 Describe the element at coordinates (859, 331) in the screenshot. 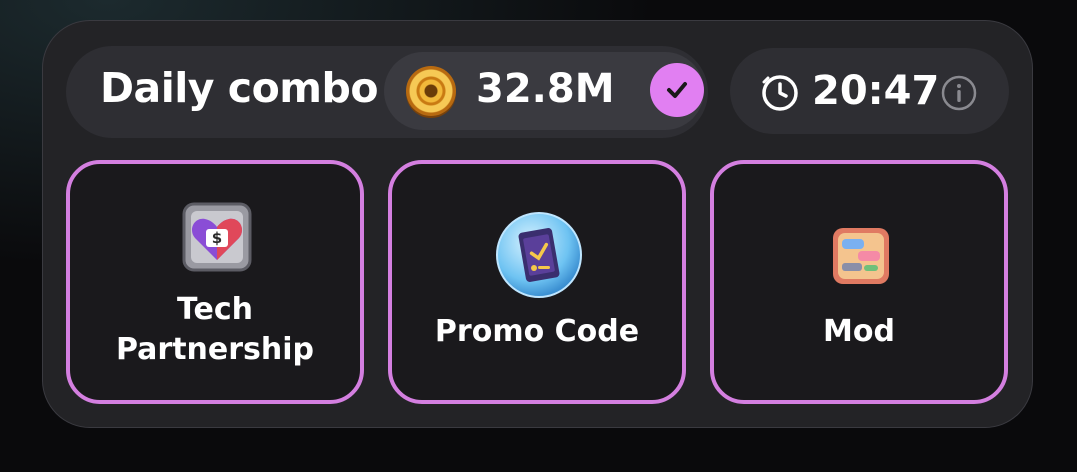

I see `card-label-mod: Mod` at that location.